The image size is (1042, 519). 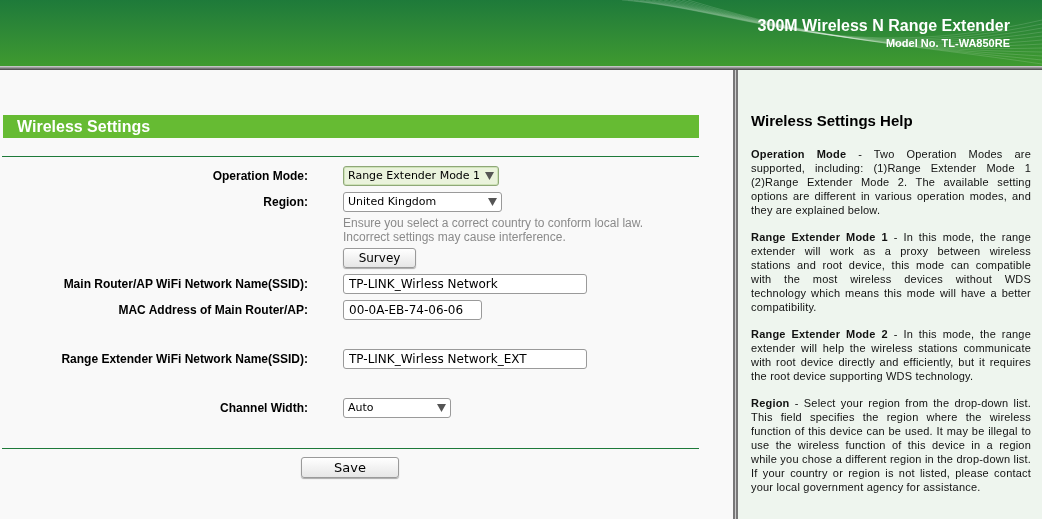 What do you see at coordinates (361, 407) in the screenshot?
I see `dropdown-value: Auto` at bounding box center [361, 407].